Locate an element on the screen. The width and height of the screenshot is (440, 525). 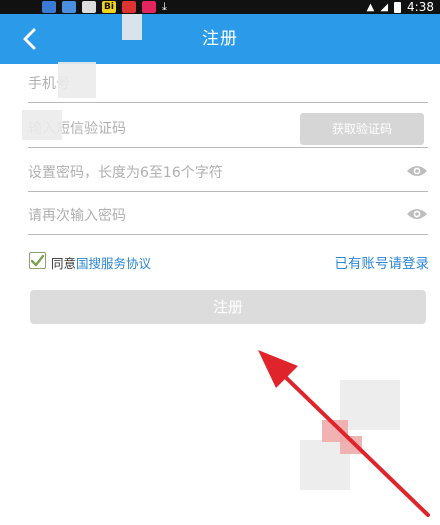
wifi-icon: ▲ is located at coordinates (370, 7).